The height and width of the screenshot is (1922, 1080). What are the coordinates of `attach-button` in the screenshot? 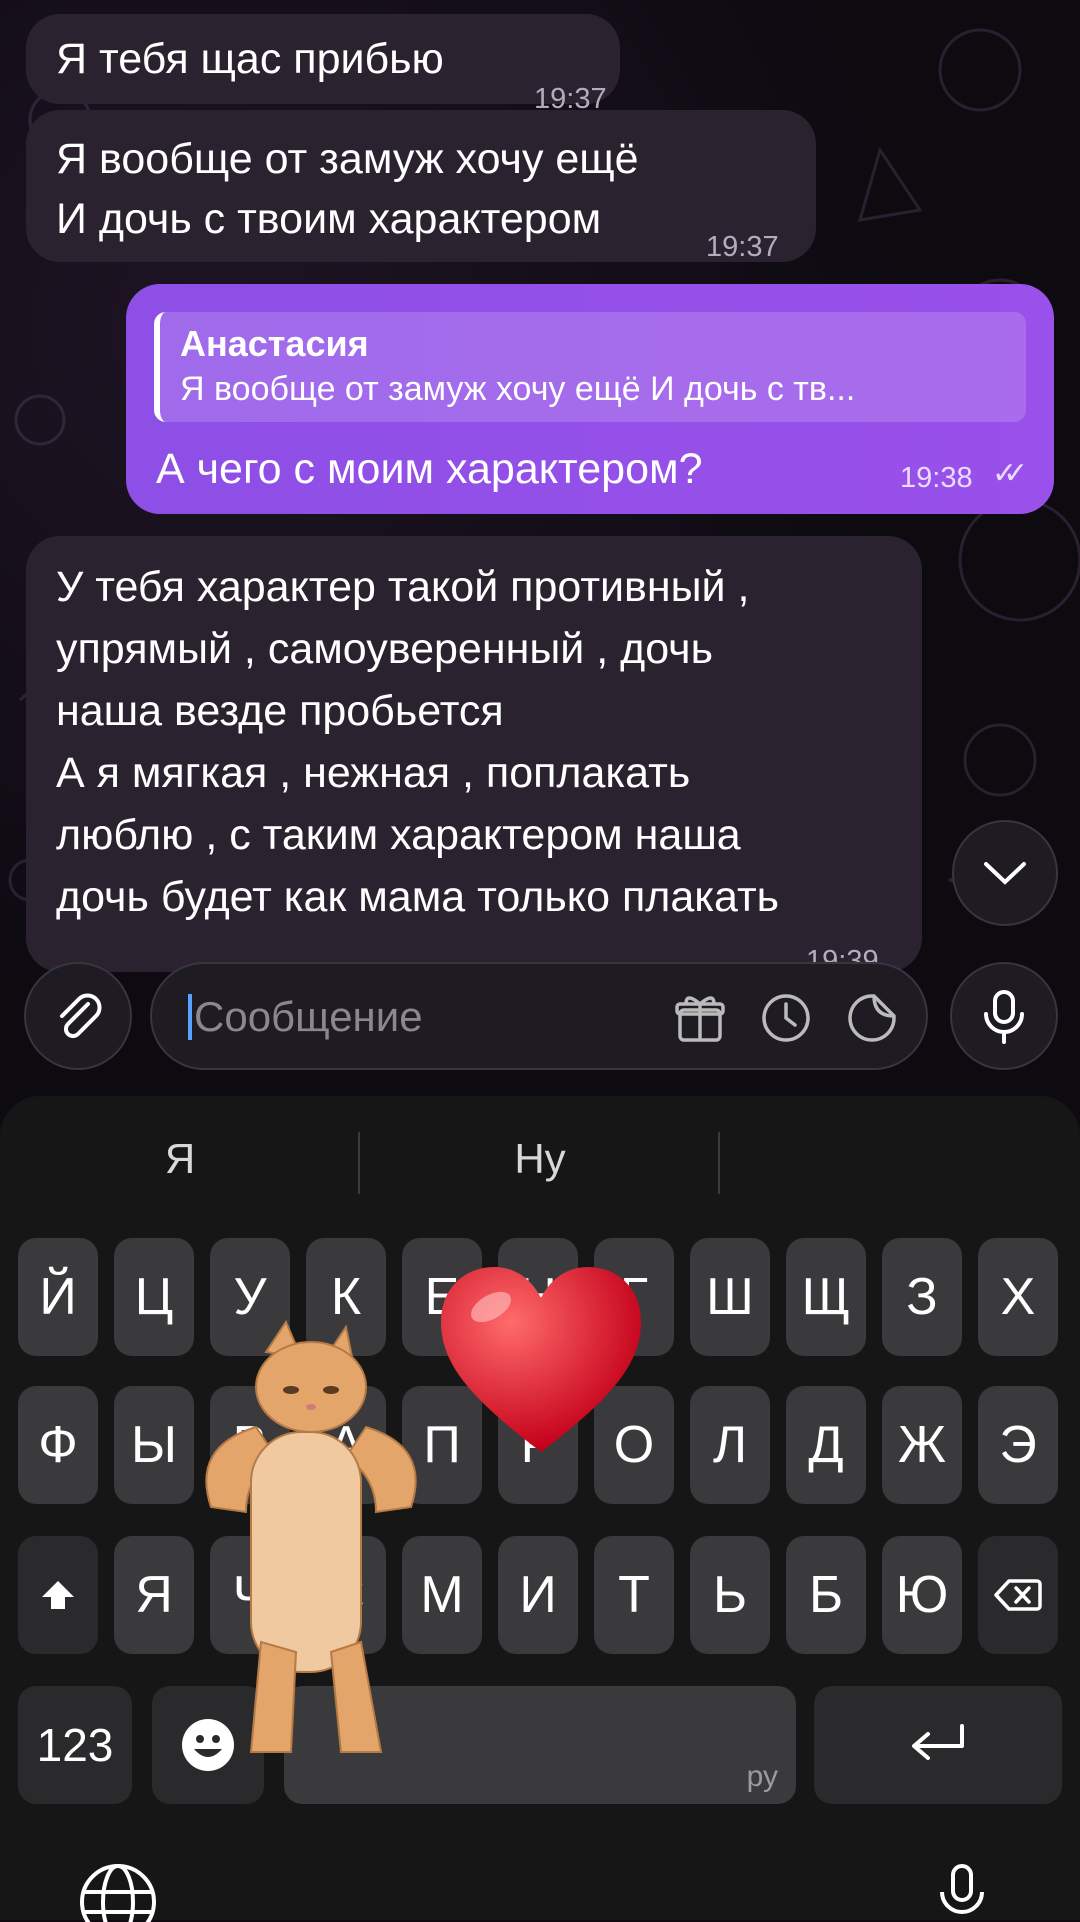 It's located at (78, 1016).